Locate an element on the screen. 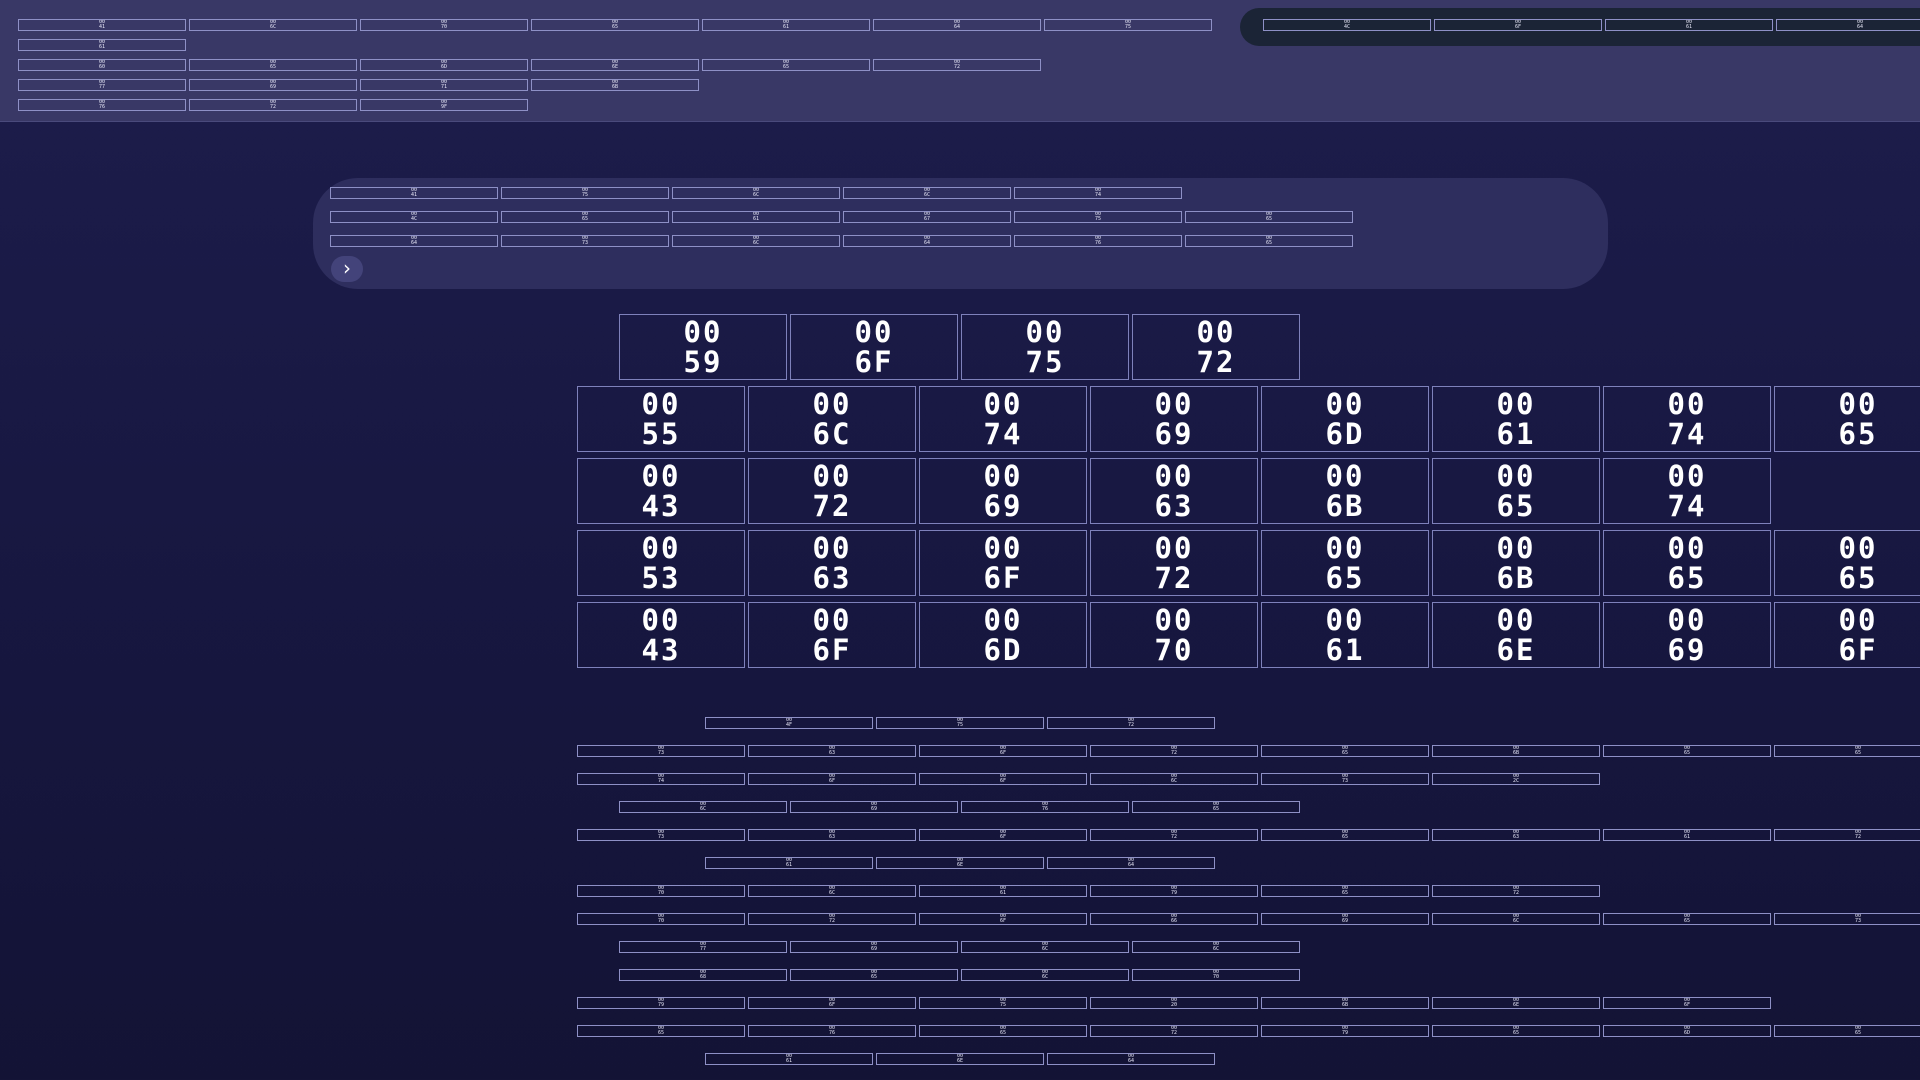 This screenshot has height=1080, width=1920. bottom-tile-r1-c3: 00 72 is located at coordinates (1174, 751).